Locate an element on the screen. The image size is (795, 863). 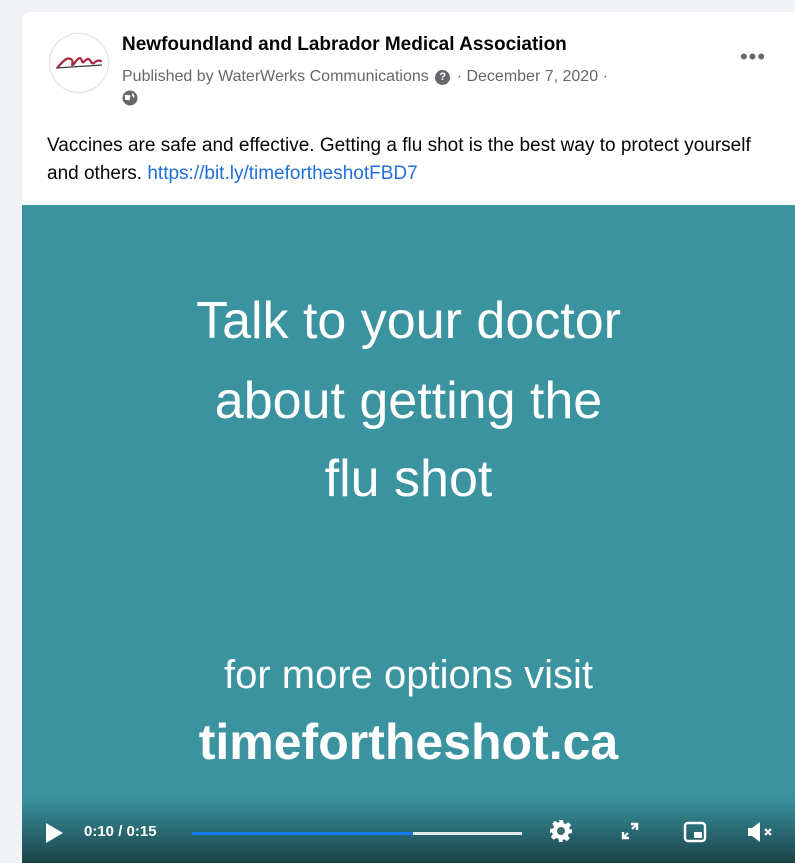
nlma-logo-icon is located at coordinates (79, 63).